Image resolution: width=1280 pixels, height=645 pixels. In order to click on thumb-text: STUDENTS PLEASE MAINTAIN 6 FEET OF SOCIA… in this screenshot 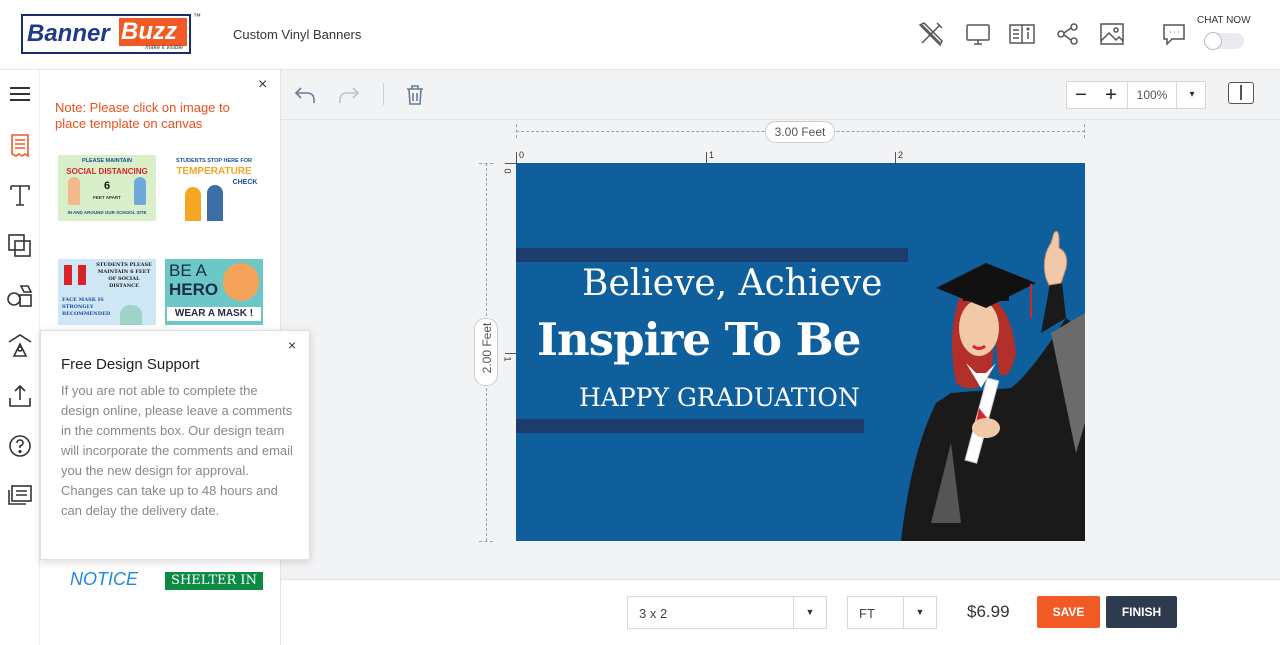, I will do `click(124, 275)`.